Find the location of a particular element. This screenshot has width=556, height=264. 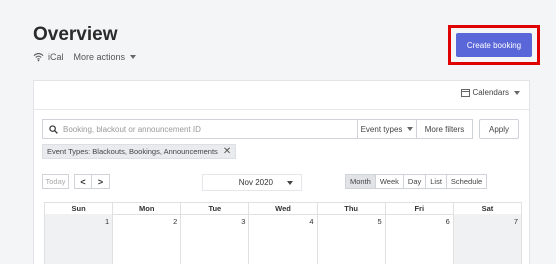

weekday-header: Sun is located at coordinates (78, 208).